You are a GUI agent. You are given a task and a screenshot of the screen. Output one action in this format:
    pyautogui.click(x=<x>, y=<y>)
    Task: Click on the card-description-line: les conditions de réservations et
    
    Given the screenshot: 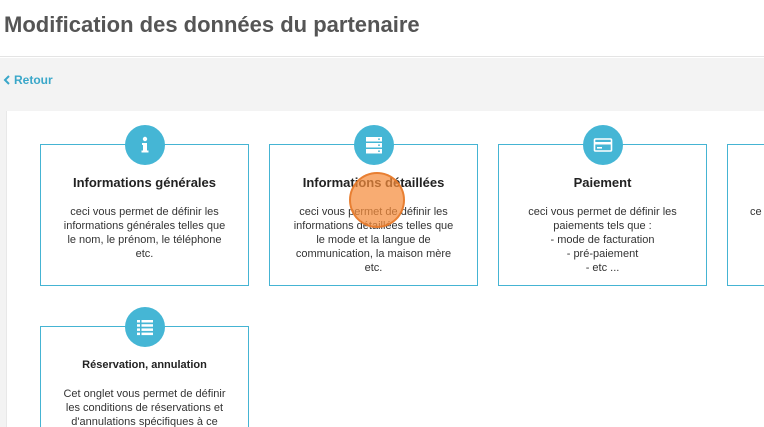 What is the action you would take?
    pyautogui.click(x=144, y=408)
    